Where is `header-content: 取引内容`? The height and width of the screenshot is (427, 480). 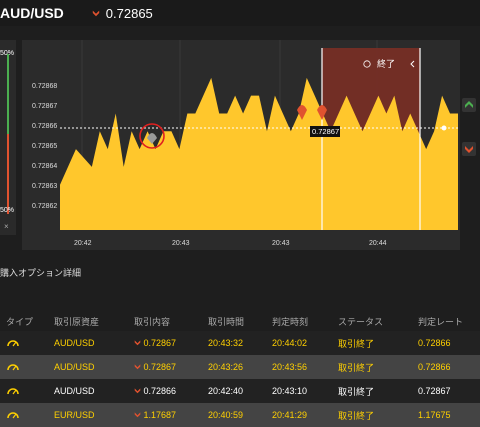 header-content: 取引内容 is located at coordinates (152, 321).